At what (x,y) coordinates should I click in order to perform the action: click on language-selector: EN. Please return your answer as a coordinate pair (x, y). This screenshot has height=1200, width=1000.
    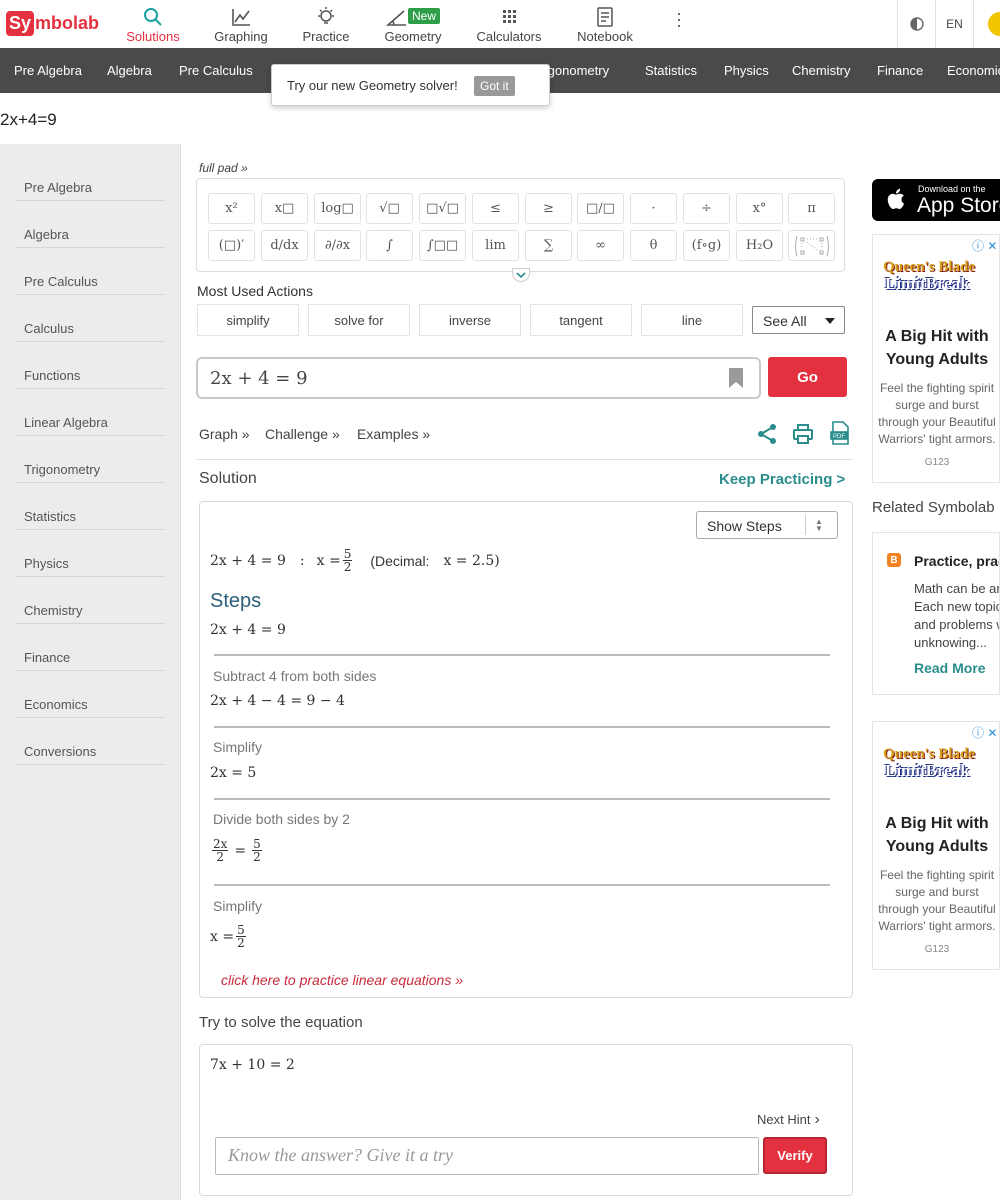
    Looking at the image, I should click on (954, 24).